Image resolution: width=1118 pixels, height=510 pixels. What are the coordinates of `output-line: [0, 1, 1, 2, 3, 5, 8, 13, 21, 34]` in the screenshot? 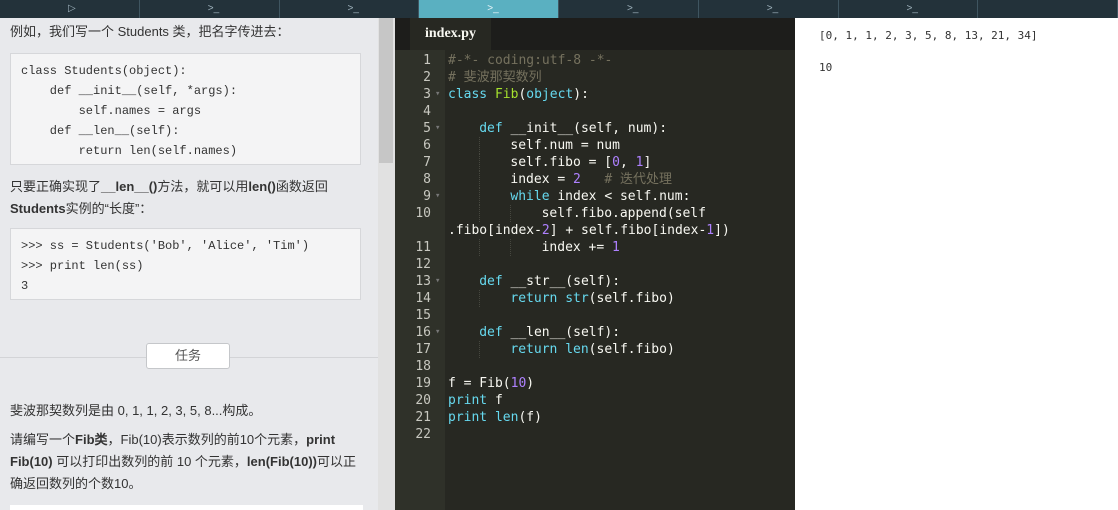 It's located at (928, 35).